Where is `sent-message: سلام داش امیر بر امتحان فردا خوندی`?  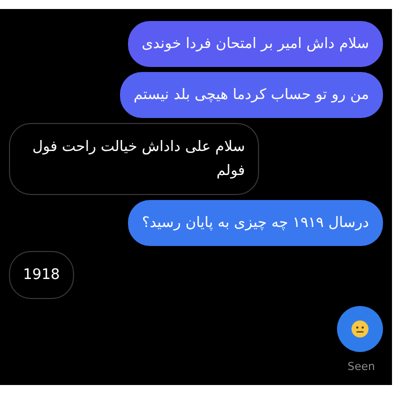 sent-message: سلام داش امیر بر امتحان فردا خوندی is located at coordinates (255, 44).